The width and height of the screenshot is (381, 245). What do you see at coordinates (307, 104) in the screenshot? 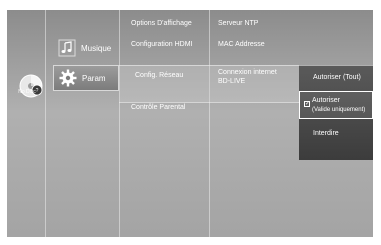
I see `checkbox-checked-icon: ✓` at bounding box center [307, 104].